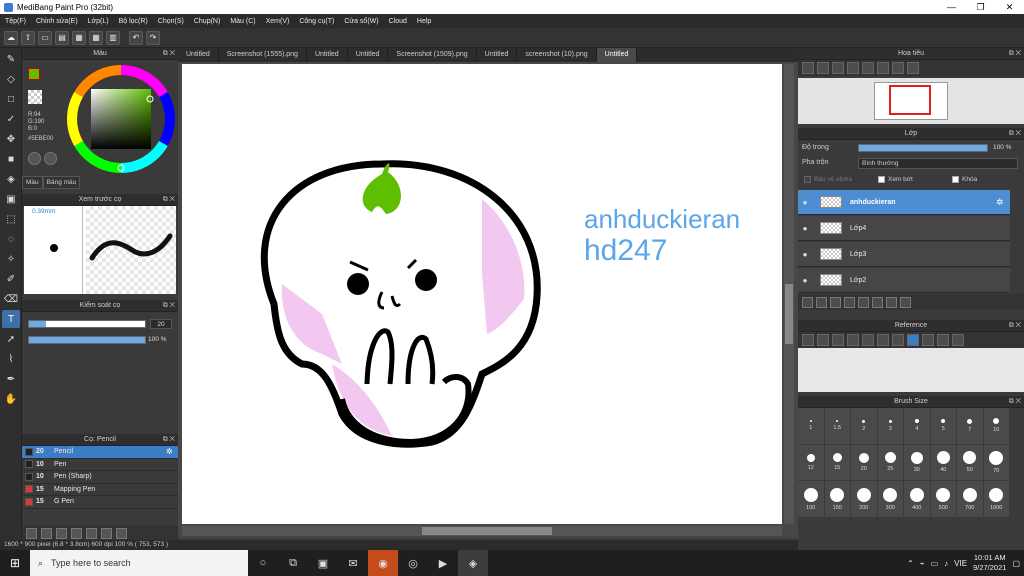  What do you see at coordinates (100, 477) in the screenshot?
I see `brush-item: 10 Pen (Sharp)` at bounding box center [100, 477].